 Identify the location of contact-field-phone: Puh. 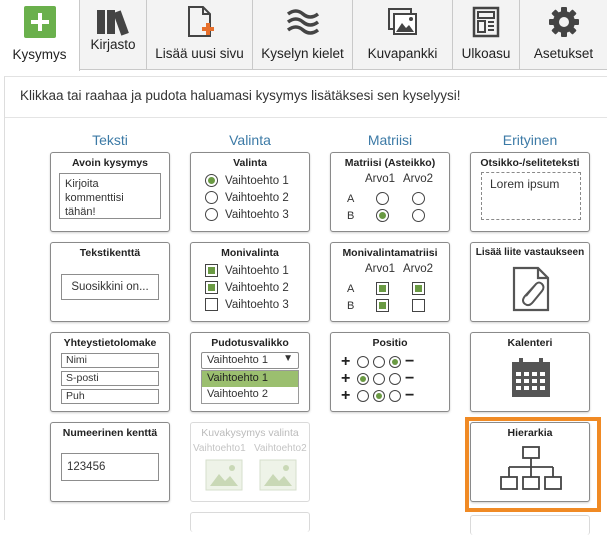
(110, 396).